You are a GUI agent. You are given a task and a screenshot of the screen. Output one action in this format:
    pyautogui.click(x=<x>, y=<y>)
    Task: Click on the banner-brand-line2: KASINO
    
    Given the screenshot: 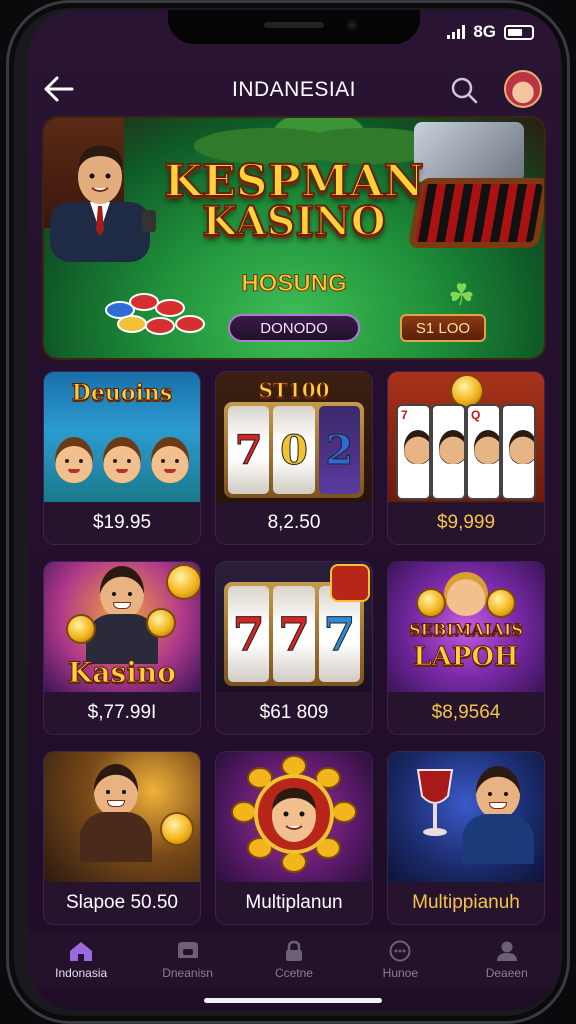 What is the action you would take?
    pyautogui.click(x=293, y=221)
    